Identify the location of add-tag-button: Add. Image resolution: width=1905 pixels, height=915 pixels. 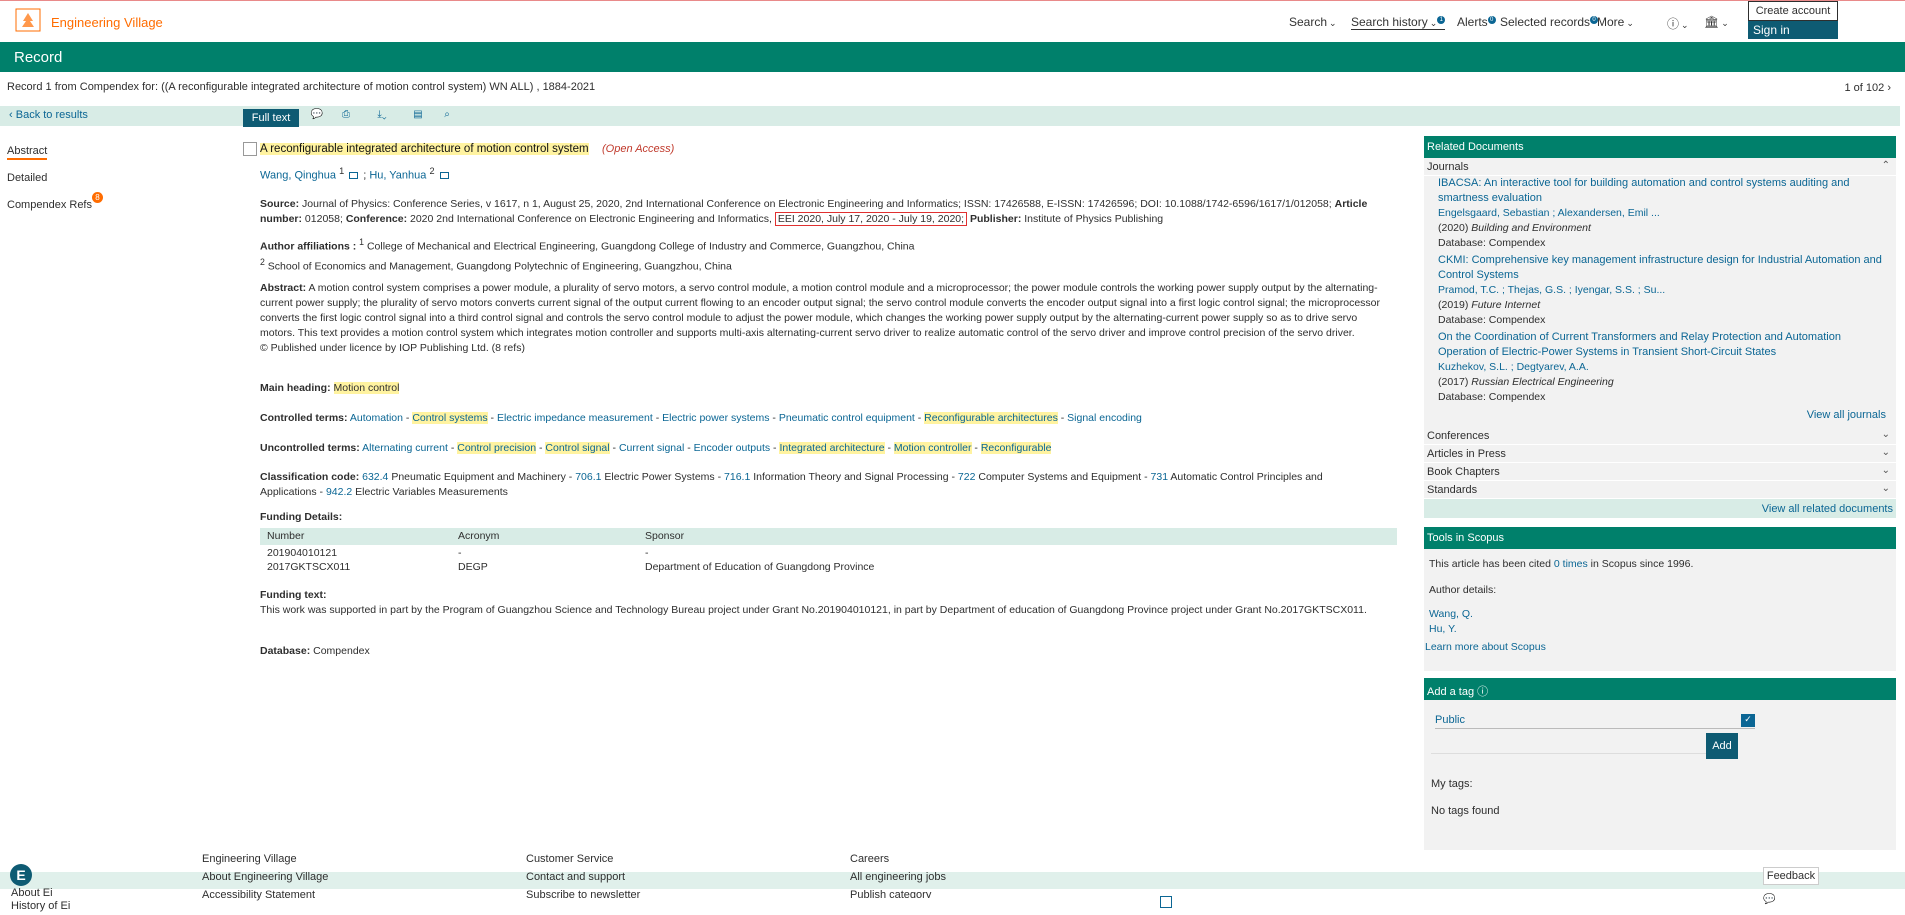
(1722, 746).